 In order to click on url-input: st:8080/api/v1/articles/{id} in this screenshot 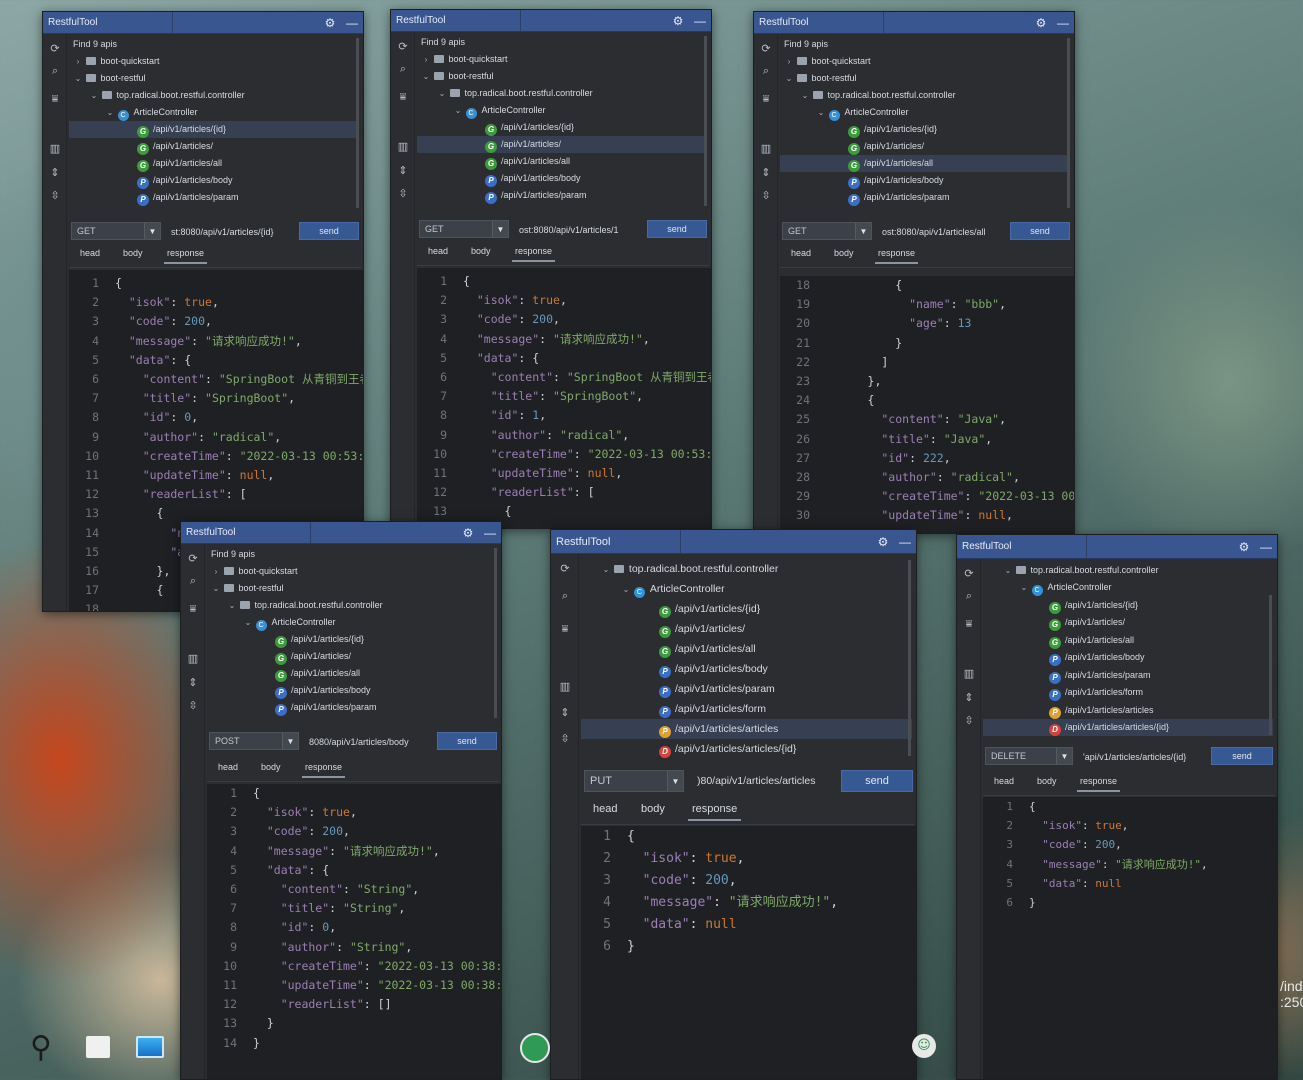, I will do `click(232, 232)`.